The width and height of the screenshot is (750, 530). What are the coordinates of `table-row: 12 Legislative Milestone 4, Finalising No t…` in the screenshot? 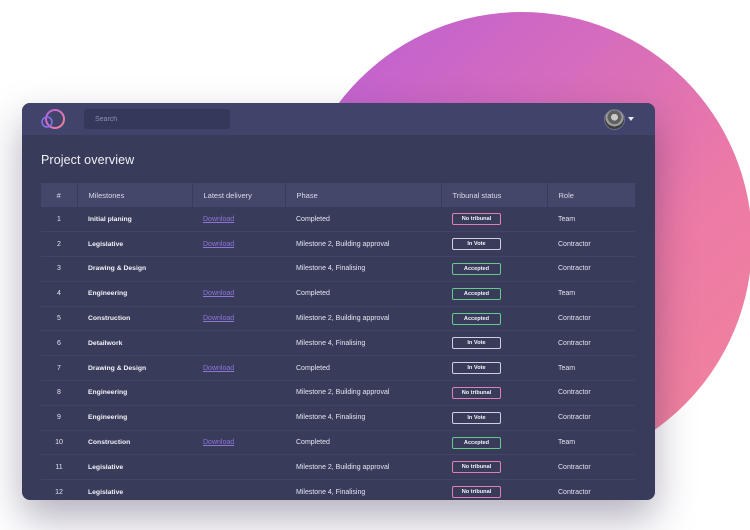 It's located at (338, 490).